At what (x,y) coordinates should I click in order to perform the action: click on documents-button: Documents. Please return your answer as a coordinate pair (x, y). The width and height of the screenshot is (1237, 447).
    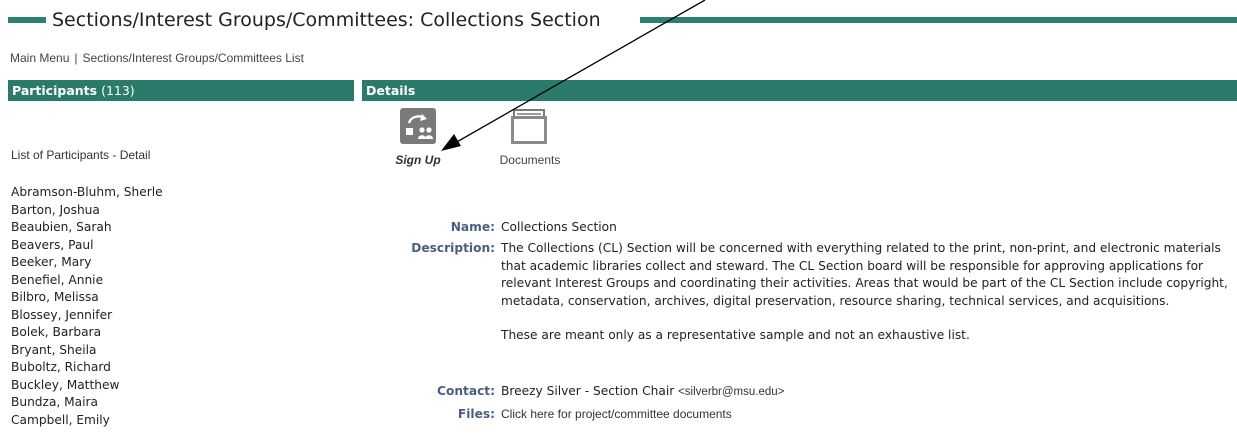
    Looking at the image, I should click on (530, 137).